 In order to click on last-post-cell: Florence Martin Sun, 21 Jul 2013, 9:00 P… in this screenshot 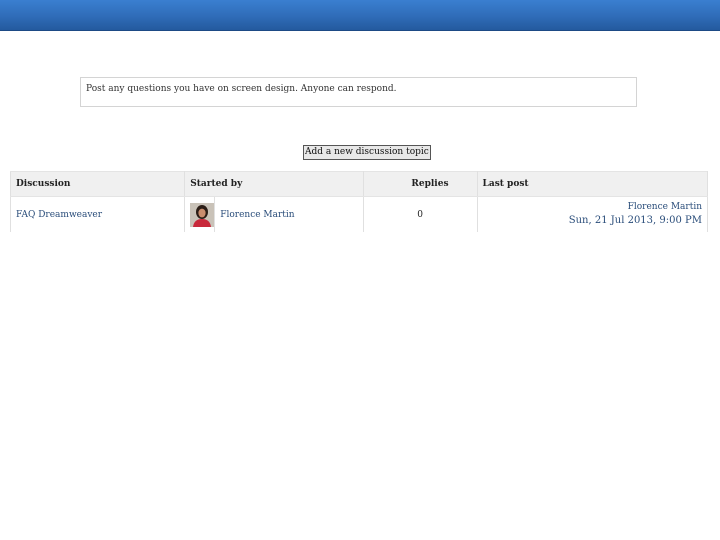, I will do `click(592, 214)`.